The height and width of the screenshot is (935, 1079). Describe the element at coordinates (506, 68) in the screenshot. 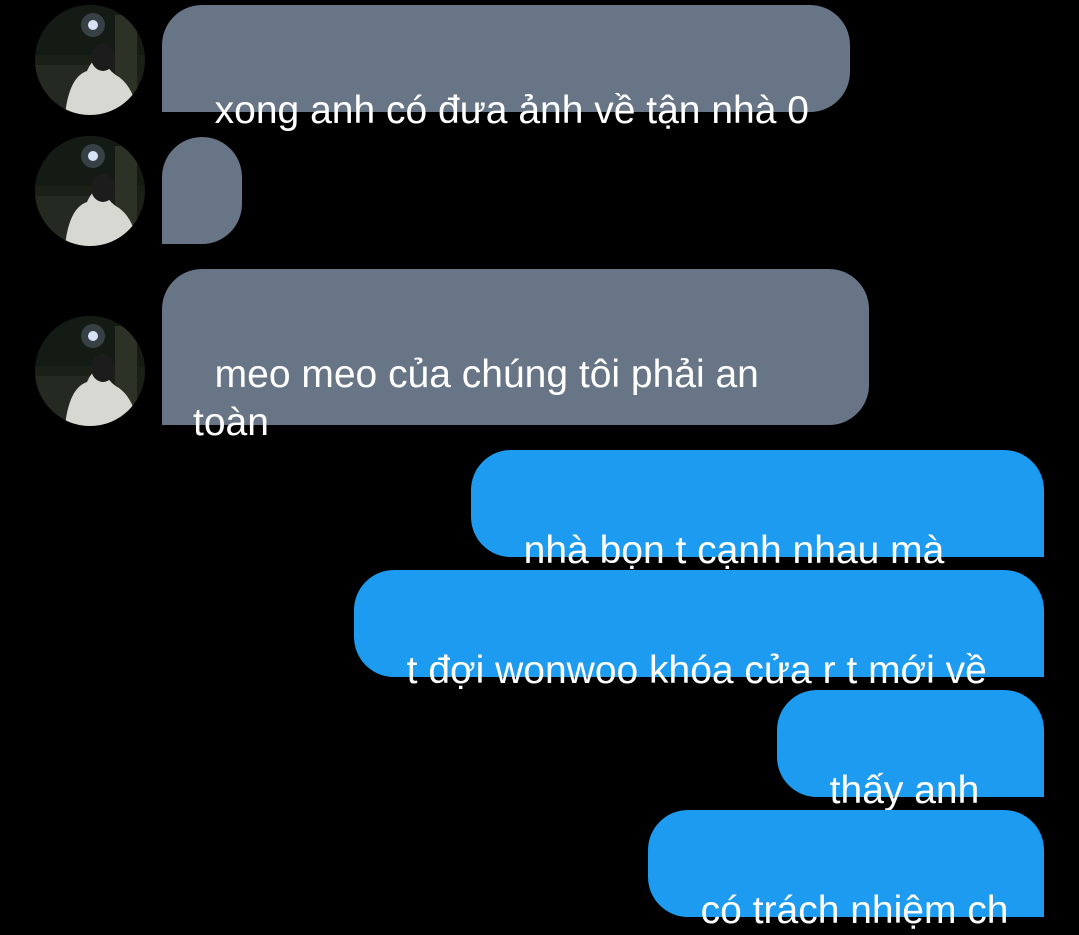

I see `message-bubble-incoming: xong anh có đưa ảnh về tận nhà 0` at that location.